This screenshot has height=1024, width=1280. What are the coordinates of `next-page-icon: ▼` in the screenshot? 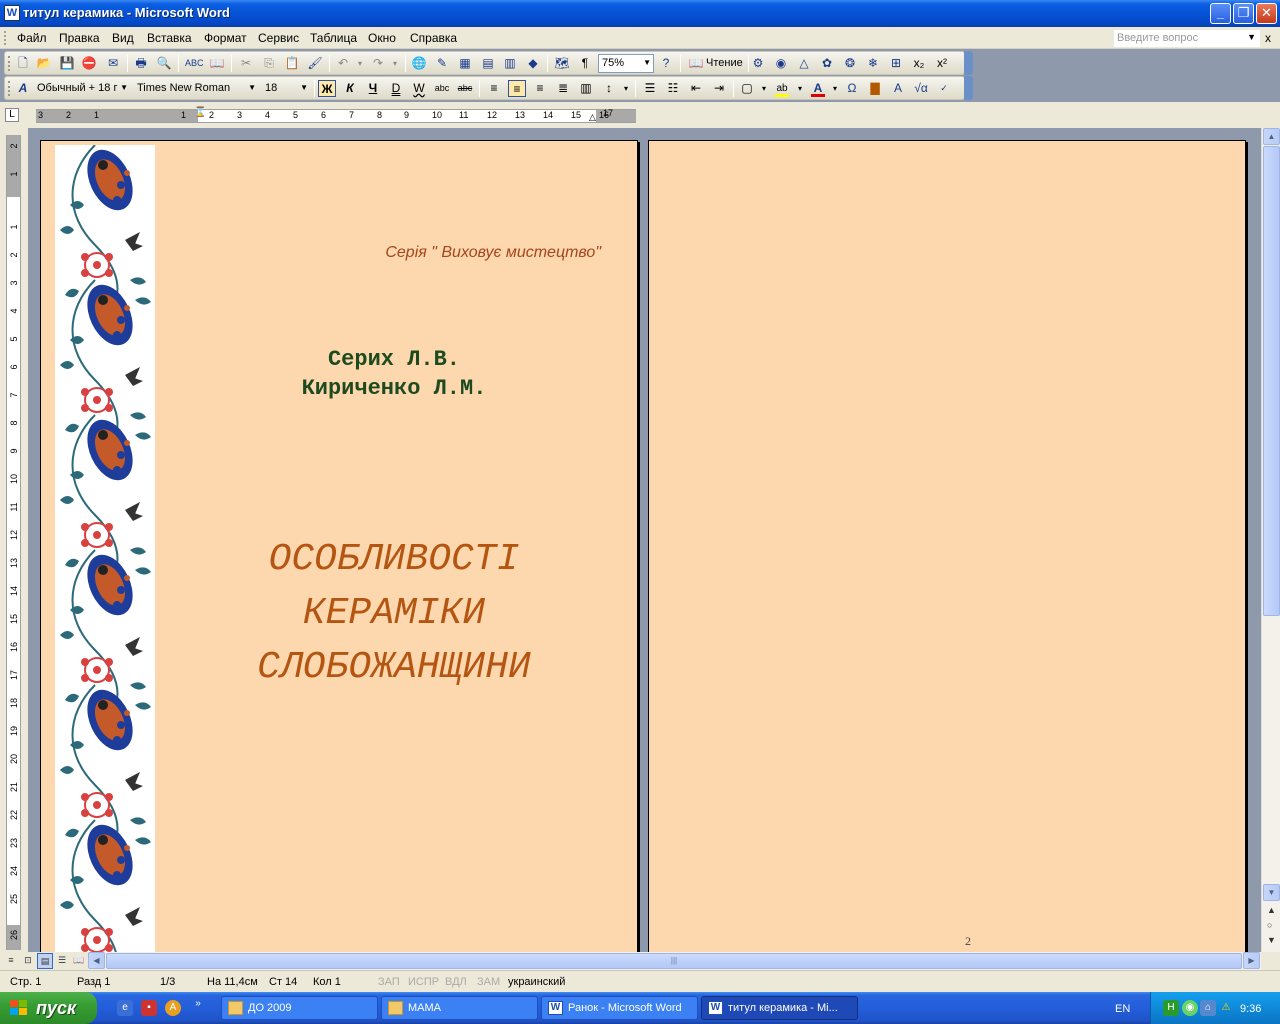 It's located at (1271, 940).